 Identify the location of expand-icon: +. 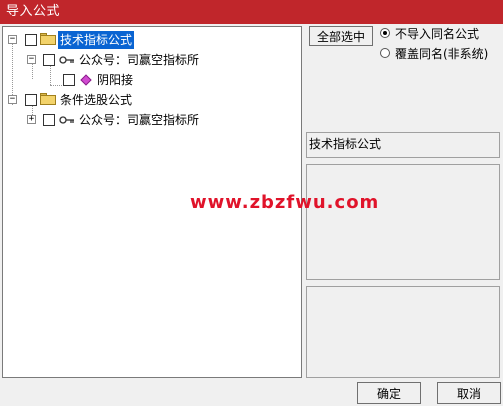
(31, 119).